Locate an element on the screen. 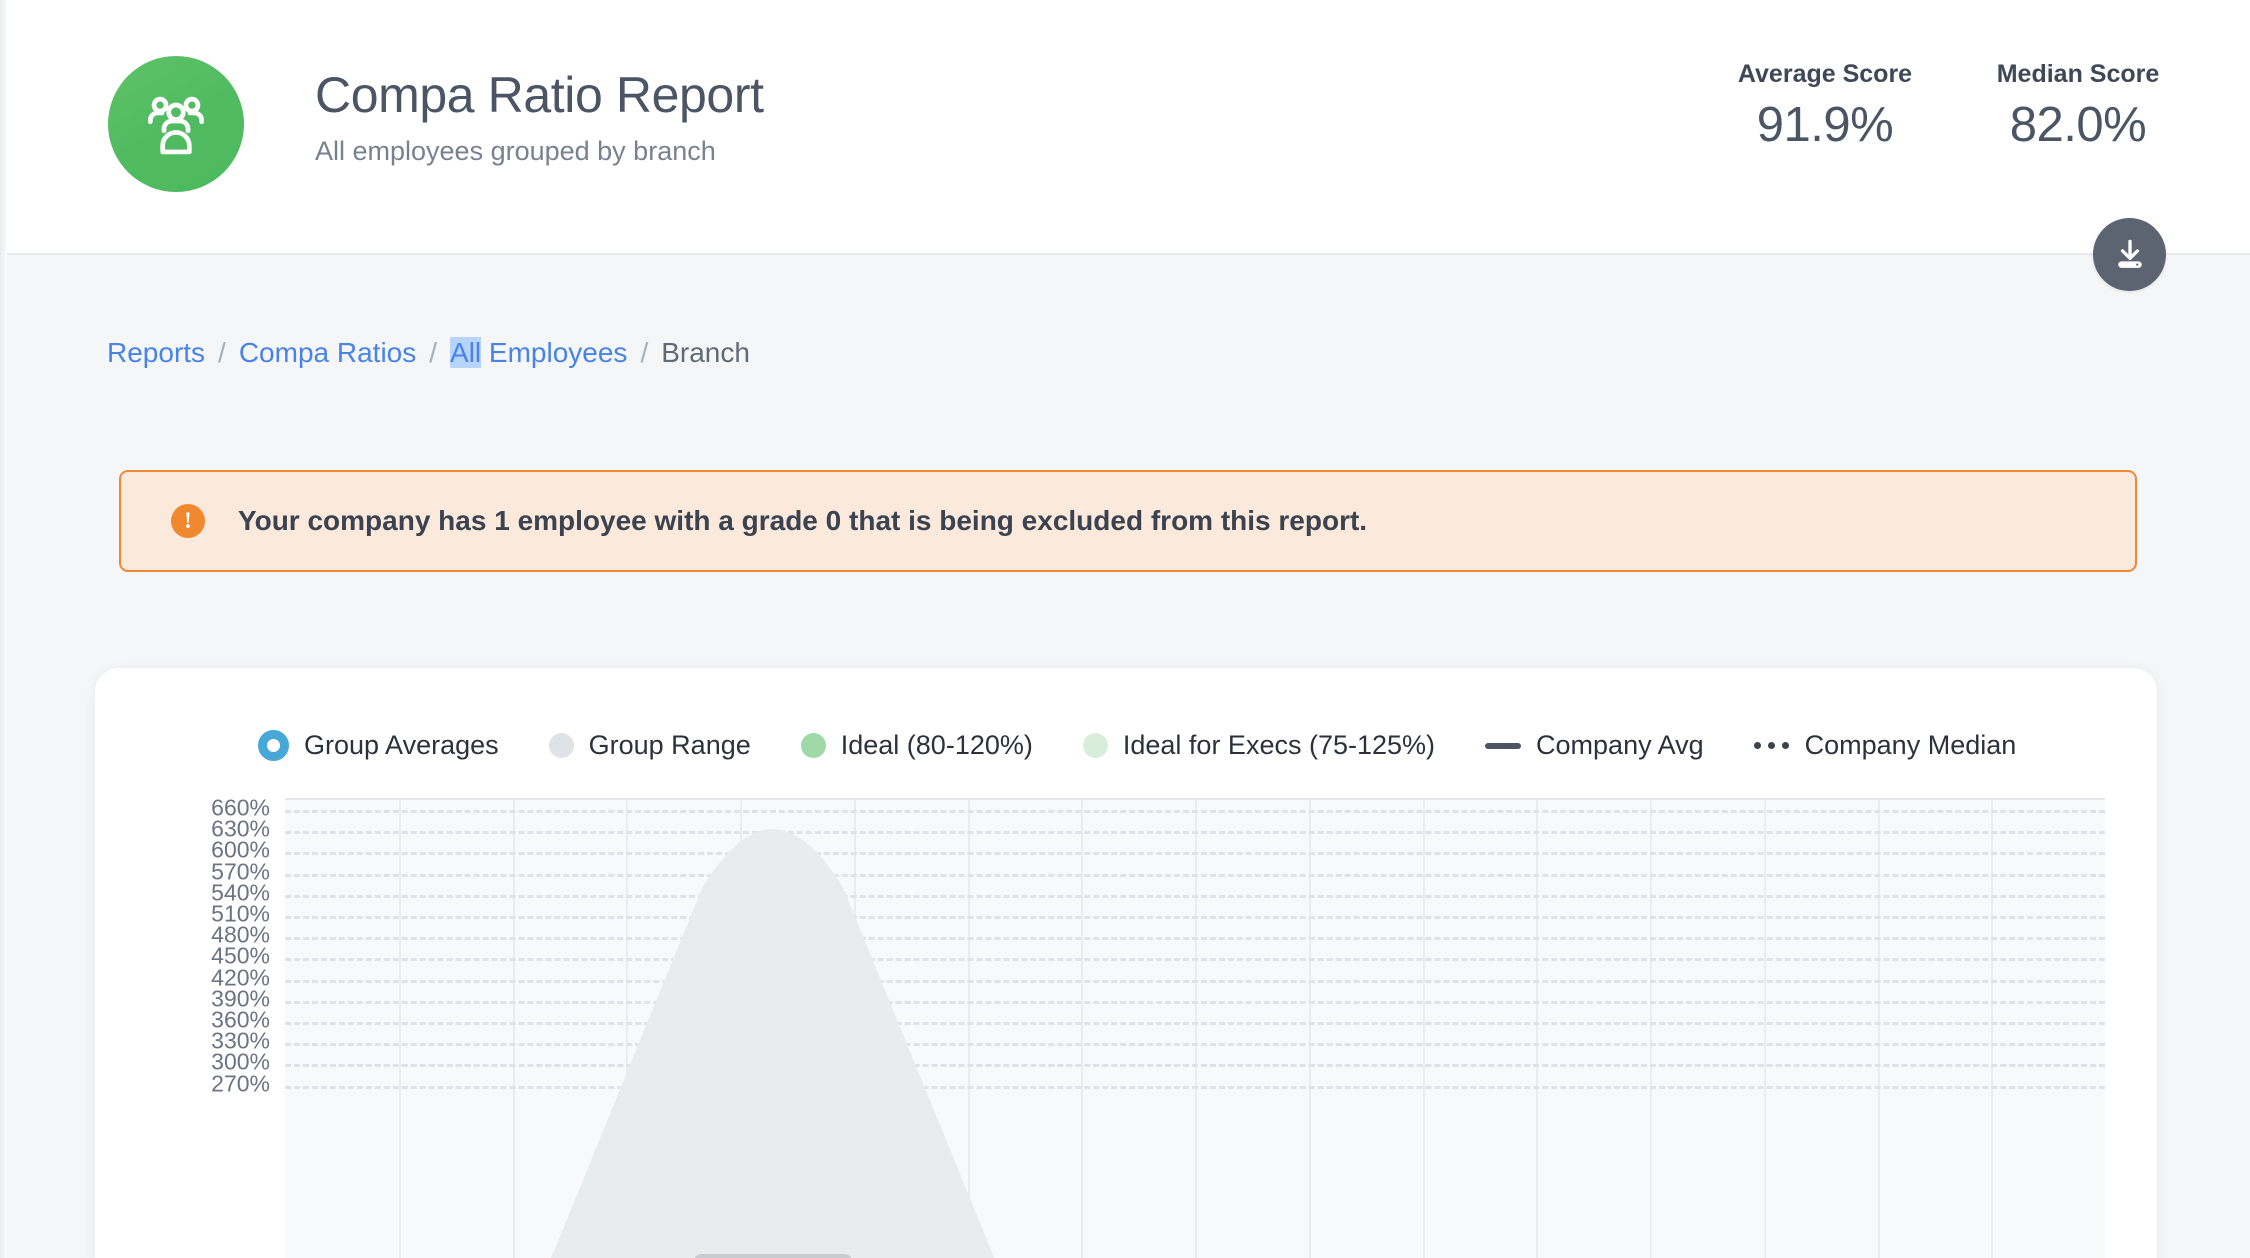  average-score-stat: Average Score 91.9% is located at coordinates (1825, 106).